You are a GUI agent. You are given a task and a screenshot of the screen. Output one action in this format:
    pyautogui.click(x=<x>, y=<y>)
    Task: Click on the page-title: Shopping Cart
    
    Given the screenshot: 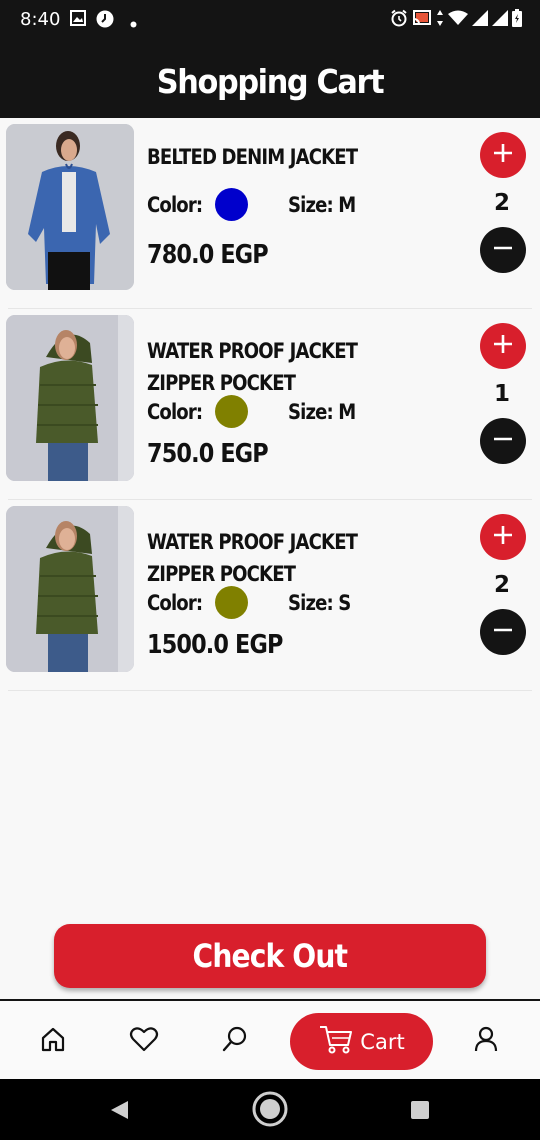 What is the action you would take?
    pyautogui.click(x=270, y=81)
    